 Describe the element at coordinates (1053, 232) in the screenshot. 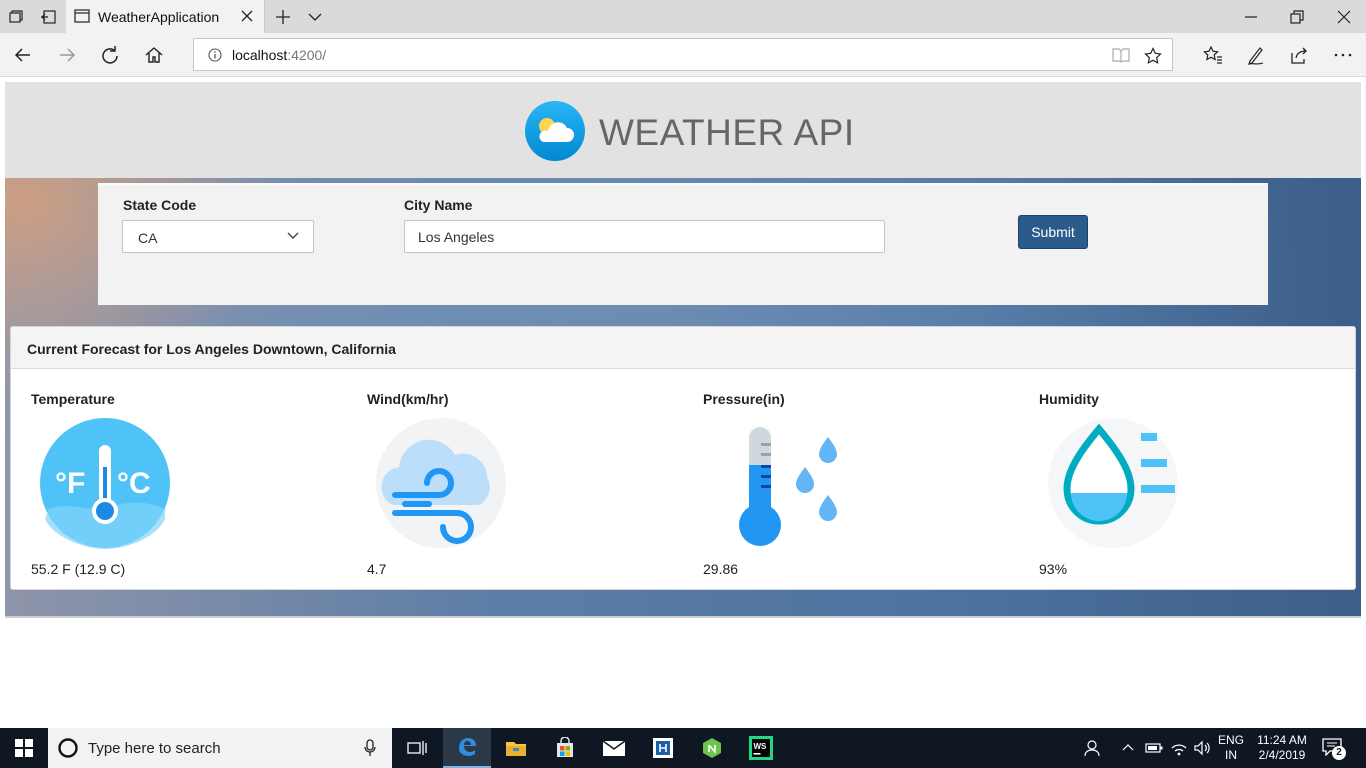

I see `submit-button: Submit` at that location.